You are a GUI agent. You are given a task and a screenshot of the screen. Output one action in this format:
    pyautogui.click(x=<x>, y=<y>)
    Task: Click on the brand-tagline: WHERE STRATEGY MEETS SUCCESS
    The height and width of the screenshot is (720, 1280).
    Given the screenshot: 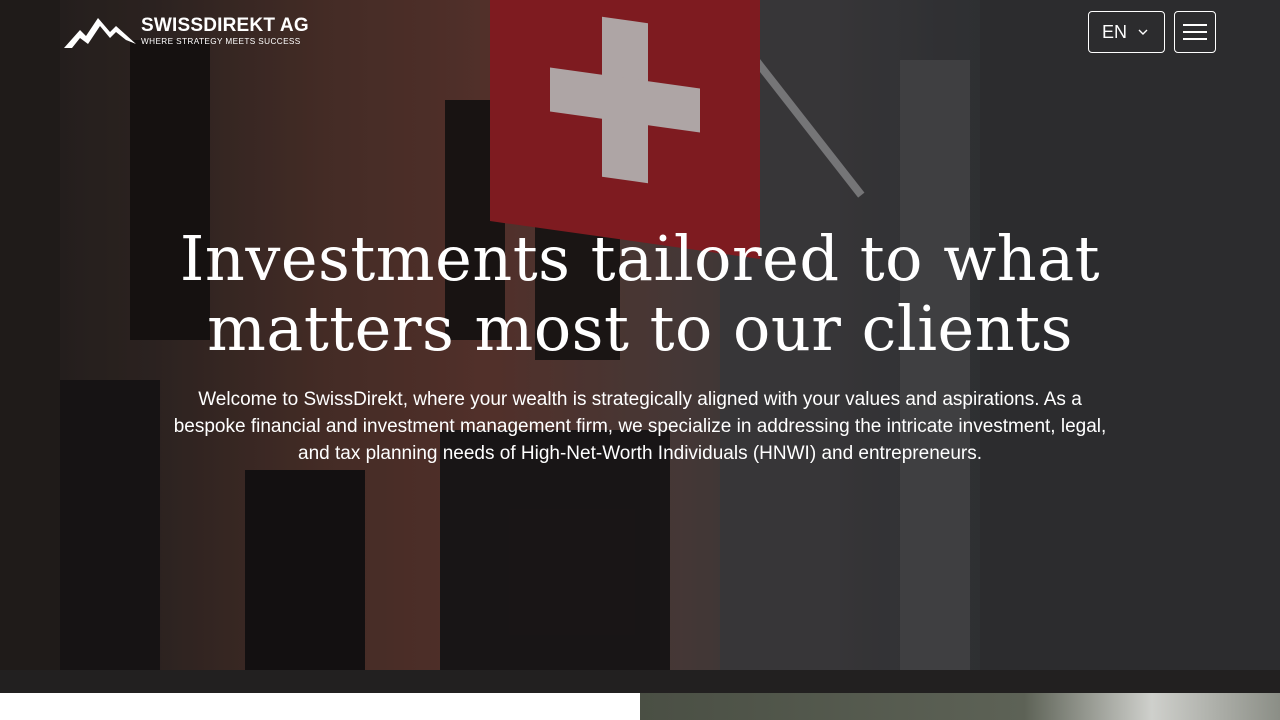 What is the action you would take?
    pyautogui.click(x=221, y=41)
    